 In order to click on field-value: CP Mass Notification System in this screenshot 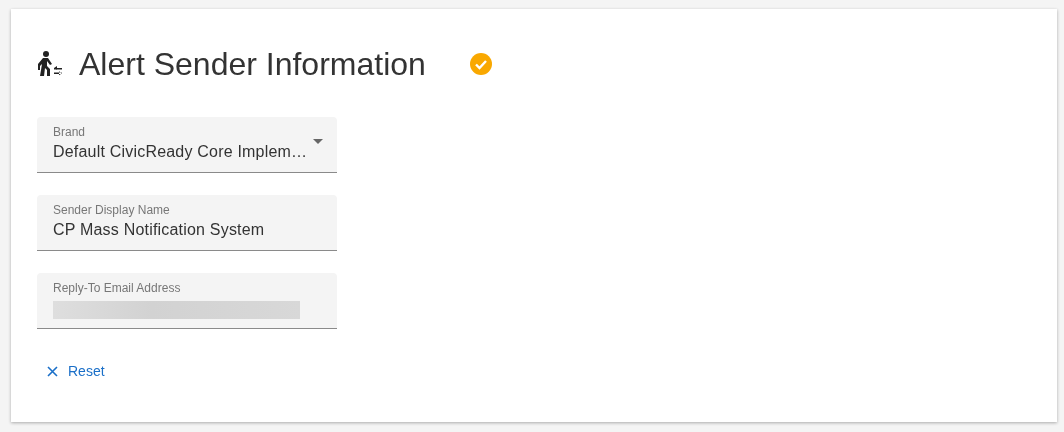, I will do `click(159, 230)`.